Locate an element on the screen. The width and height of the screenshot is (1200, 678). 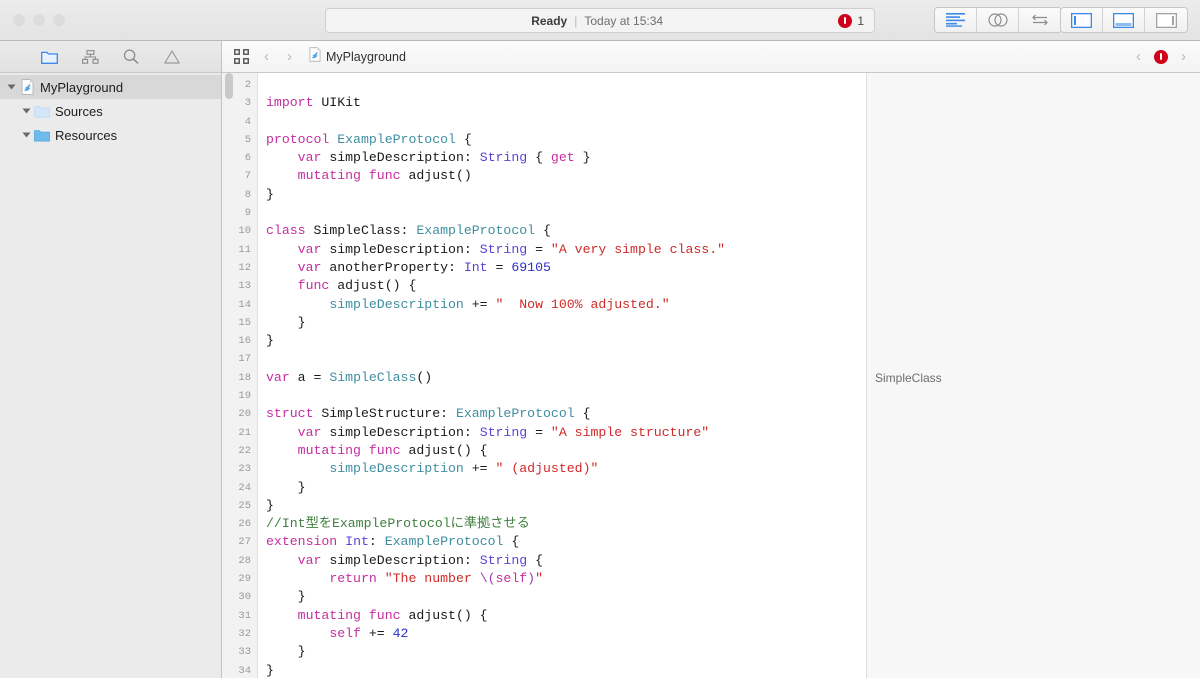
zoom-button is located at coordinates (59, 20).